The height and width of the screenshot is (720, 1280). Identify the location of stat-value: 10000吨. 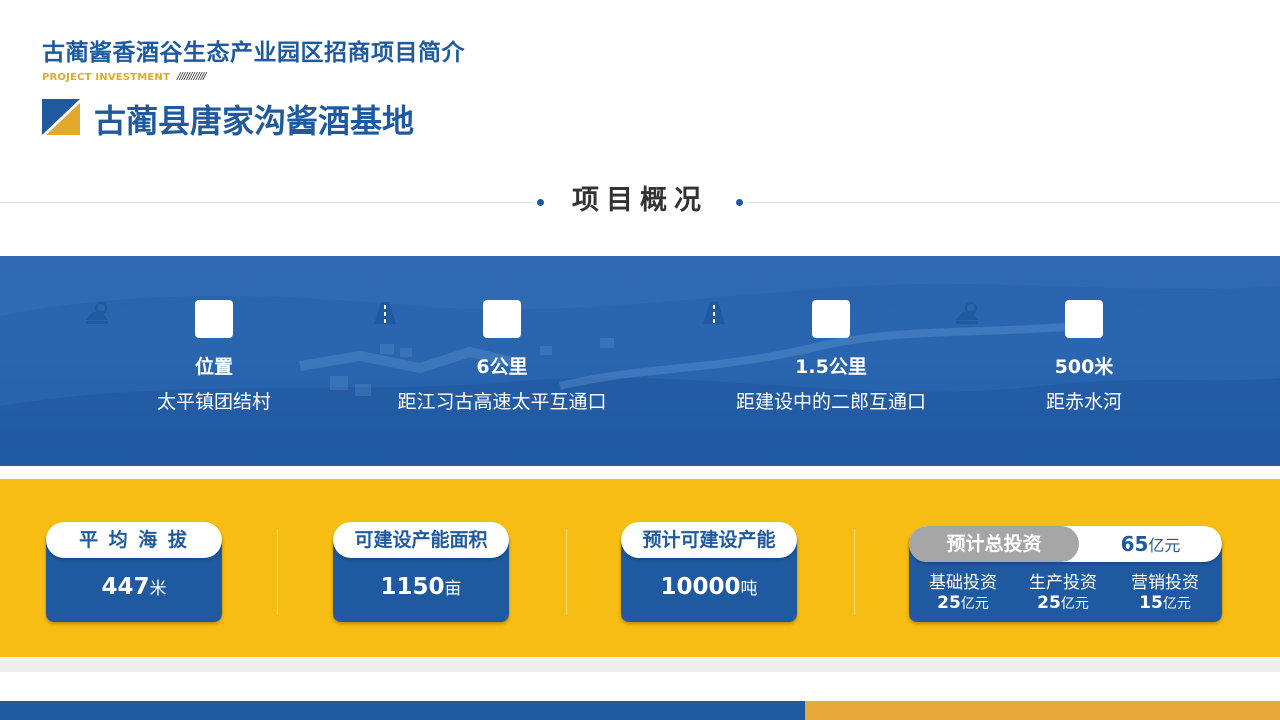
(709, 587).